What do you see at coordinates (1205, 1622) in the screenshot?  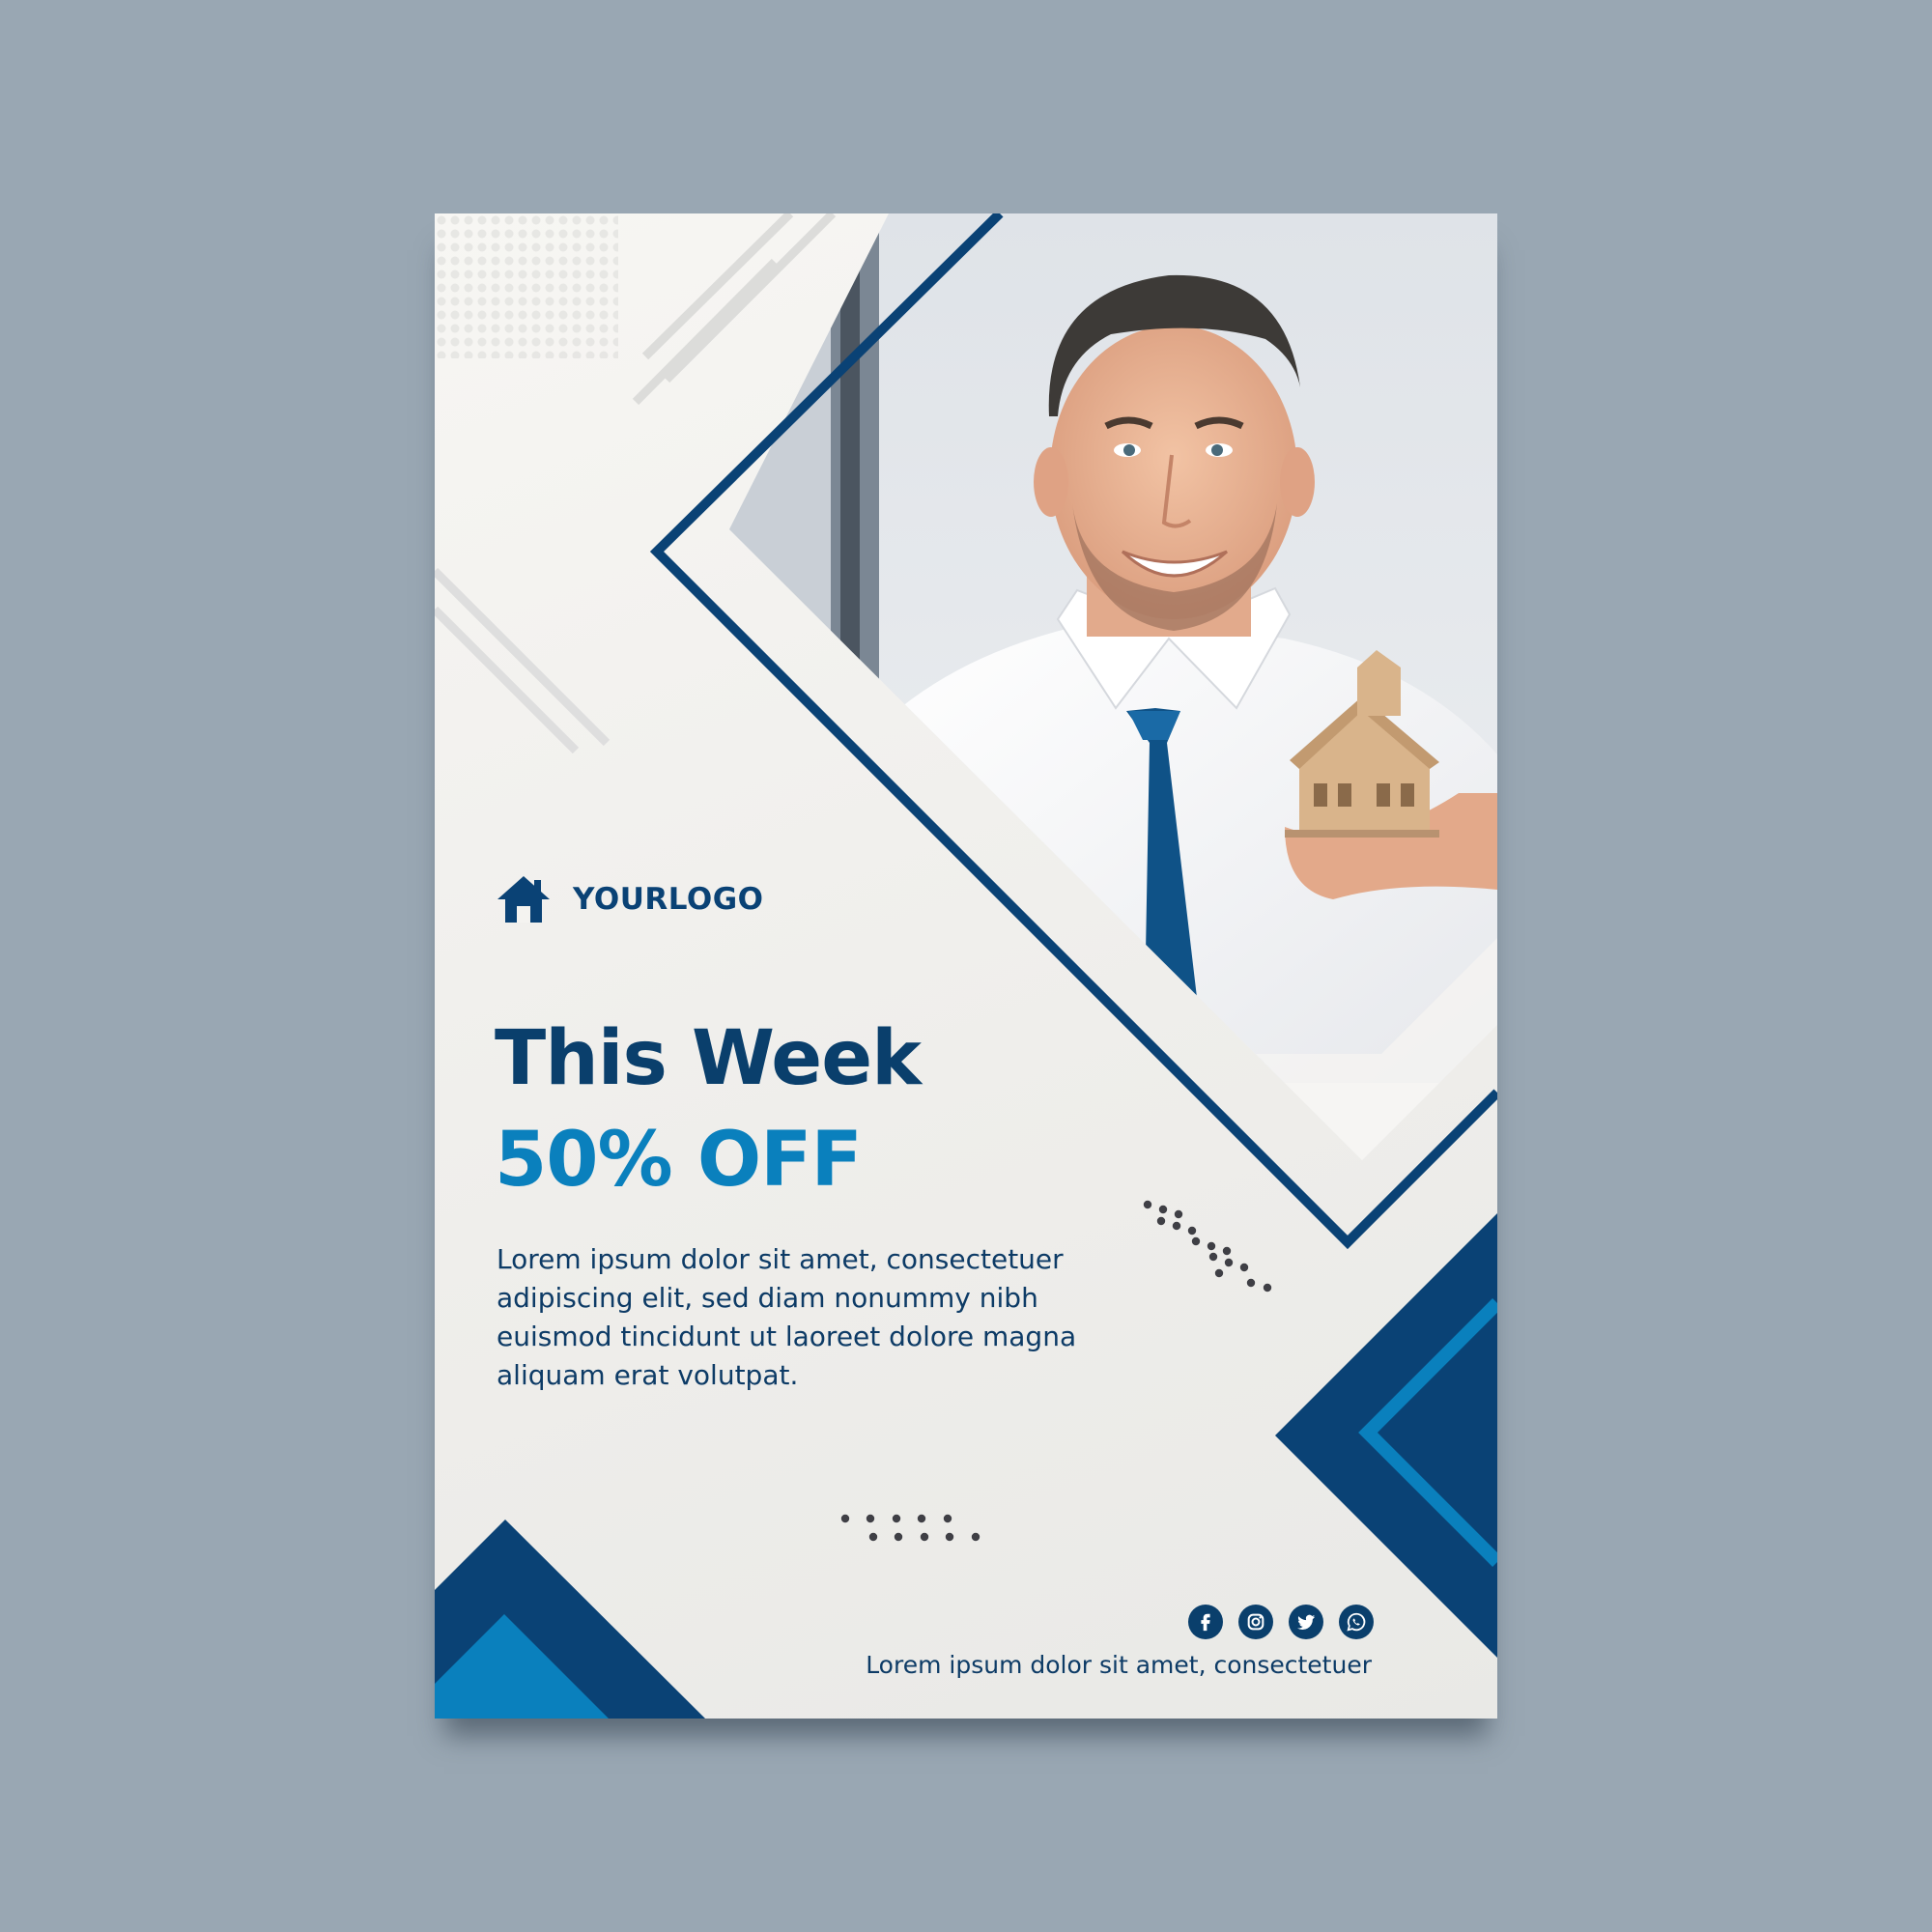 I see `facebook-icon` at bounding box center [1205, 1622].